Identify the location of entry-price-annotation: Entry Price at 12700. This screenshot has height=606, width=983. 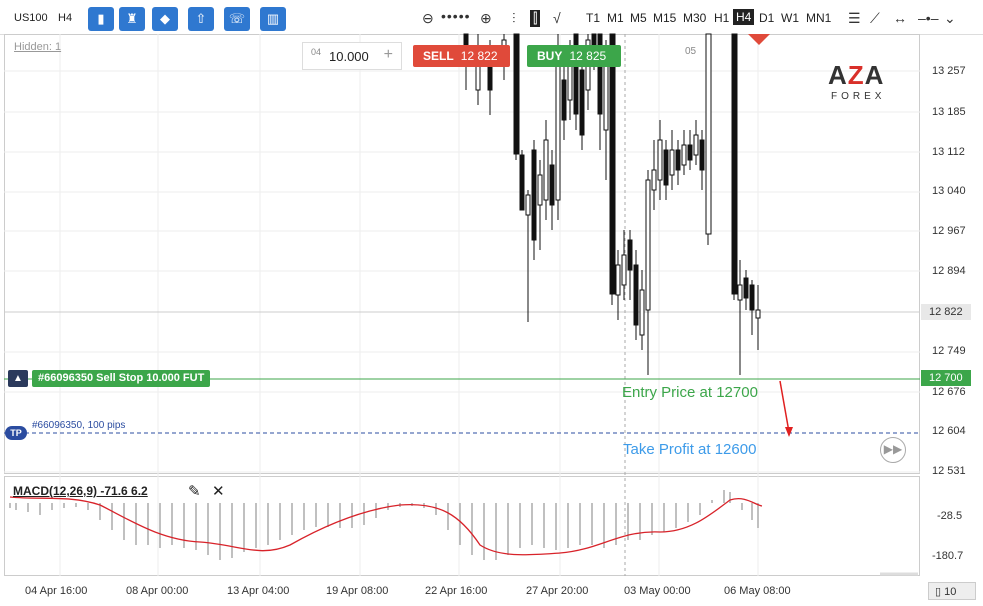
(690, 392).